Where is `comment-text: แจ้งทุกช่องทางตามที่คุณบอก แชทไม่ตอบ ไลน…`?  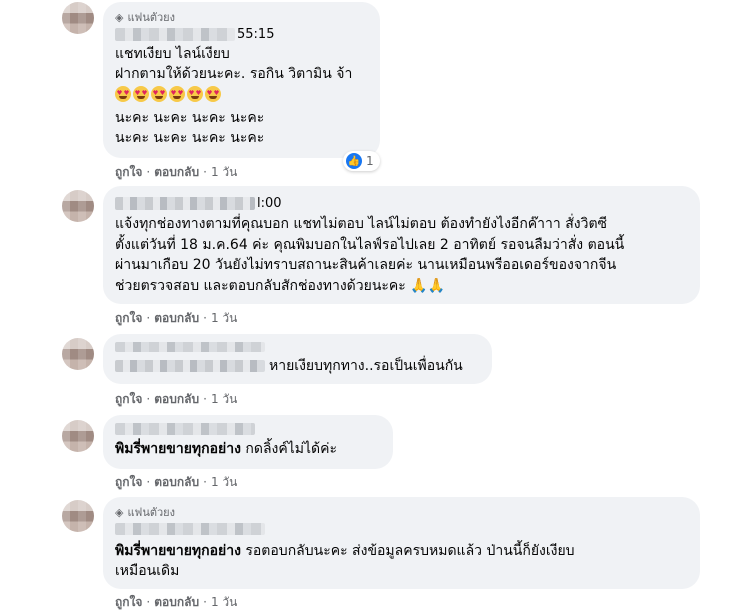
comment-text: แจ้งทุกช่องทางตามที่คุณบอก แชทไม่ตอบ ไลน… is located at coordinates (370, 255).